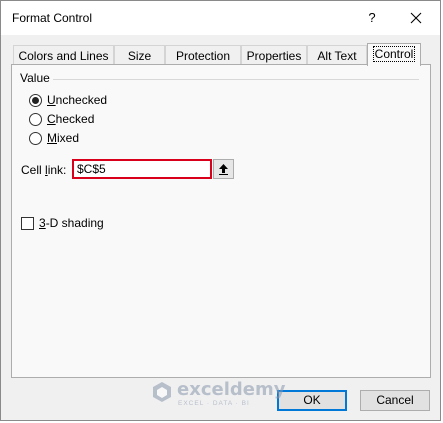 This screenshot has height=423, width=443. What do you see at coordinates (52, 18) in the screenshot?
I see `dialog-title: Format Control` at bounding box center [52, 18].